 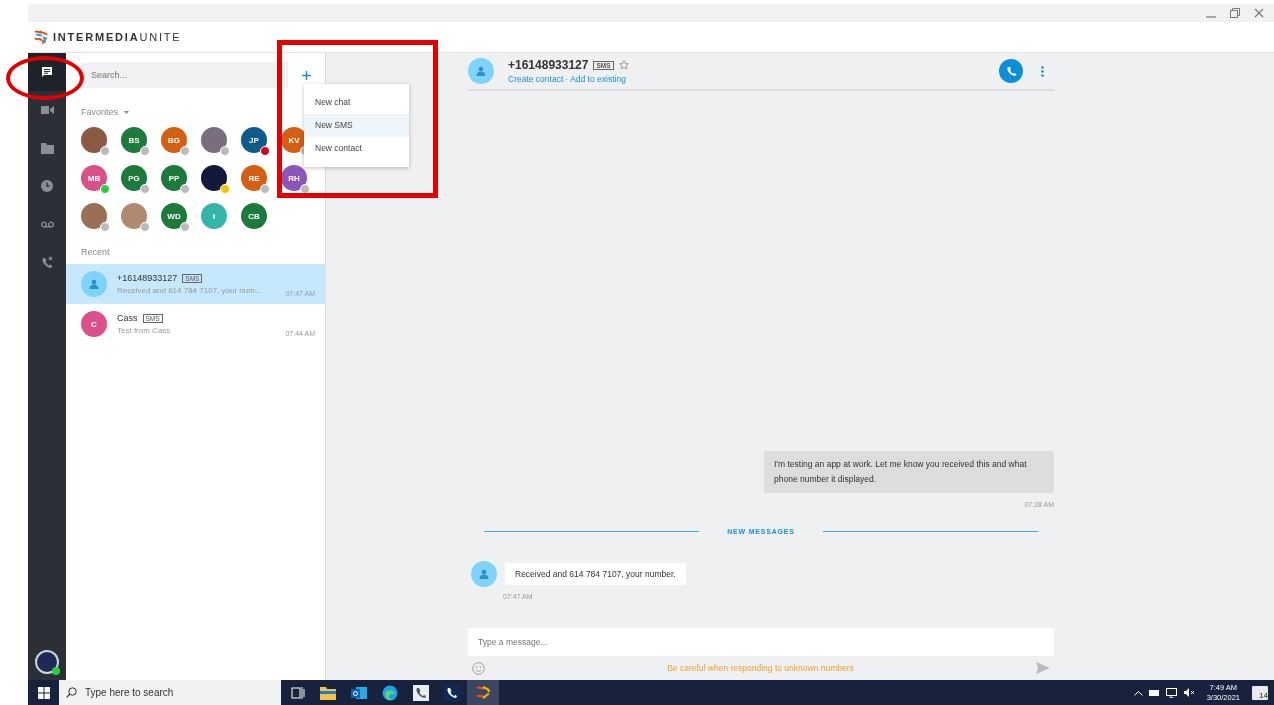 I want to click on battery-icon, so click(x=1154, y=692).